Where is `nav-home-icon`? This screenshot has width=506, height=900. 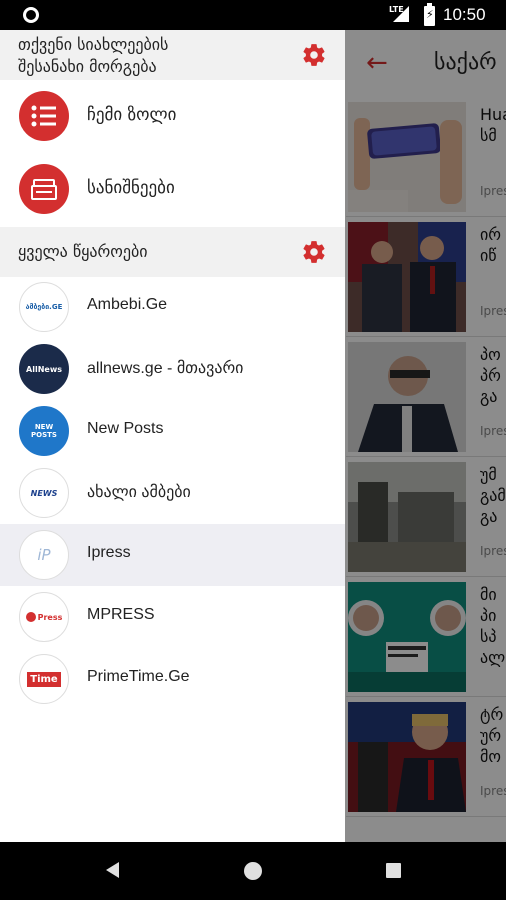
nav-home-icon is located at coordinates (253, 871).